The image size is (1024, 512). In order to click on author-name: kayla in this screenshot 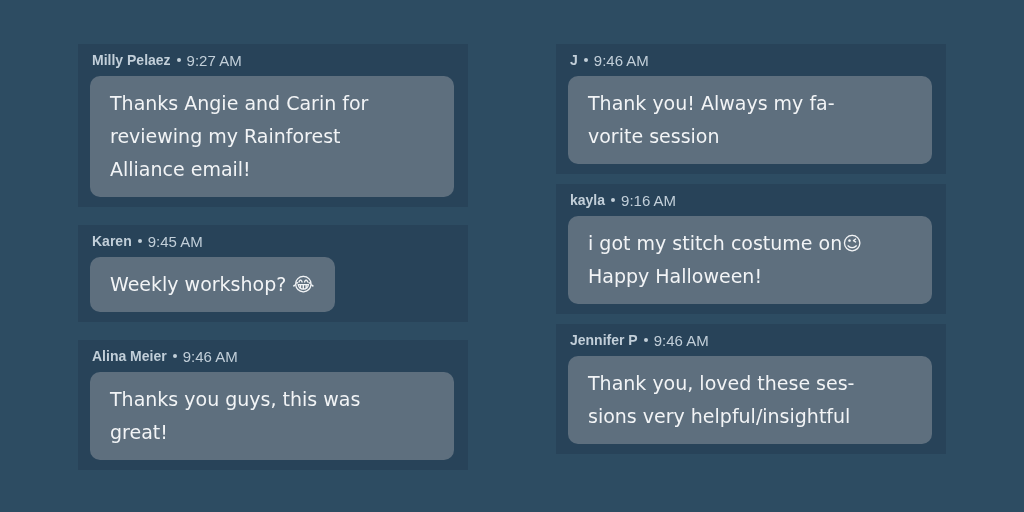, I will do `click(588, 200)`.